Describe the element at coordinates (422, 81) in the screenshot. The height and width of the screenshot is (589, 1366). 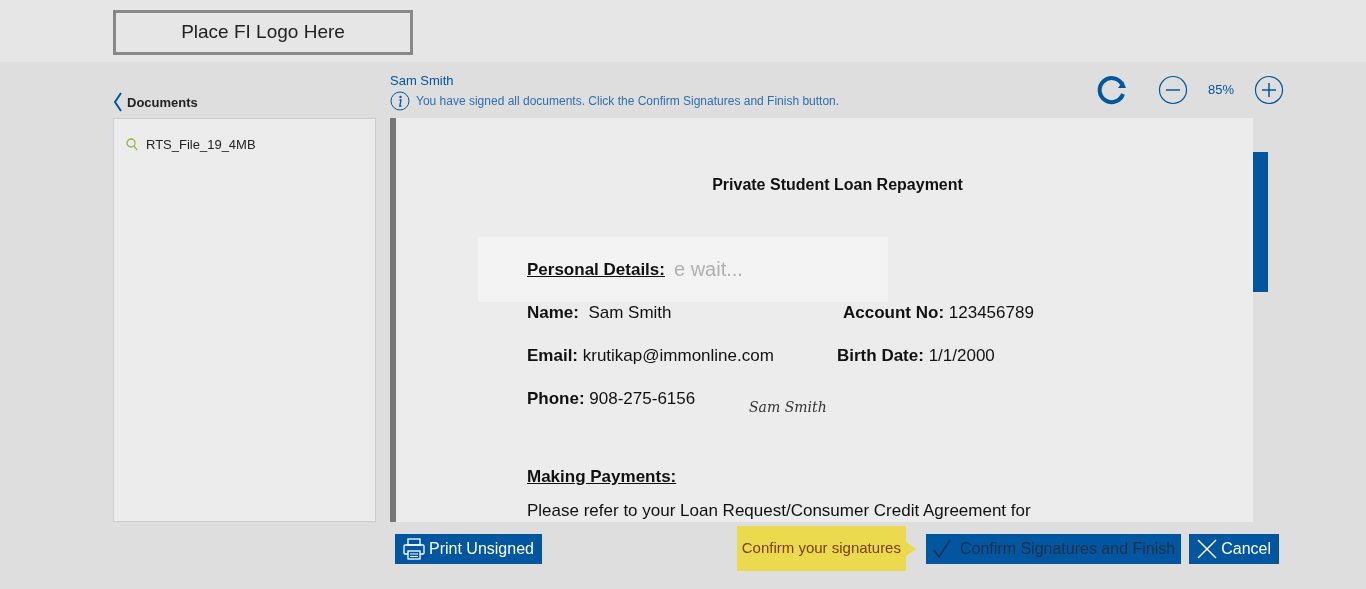
I see `signer-name: Sam Smith` at that location.